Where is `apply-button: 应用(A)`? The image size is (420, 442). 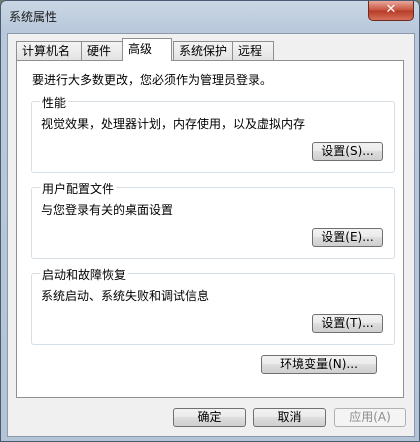 apply-button: 应用(A) is located at coordinates (370, 417).